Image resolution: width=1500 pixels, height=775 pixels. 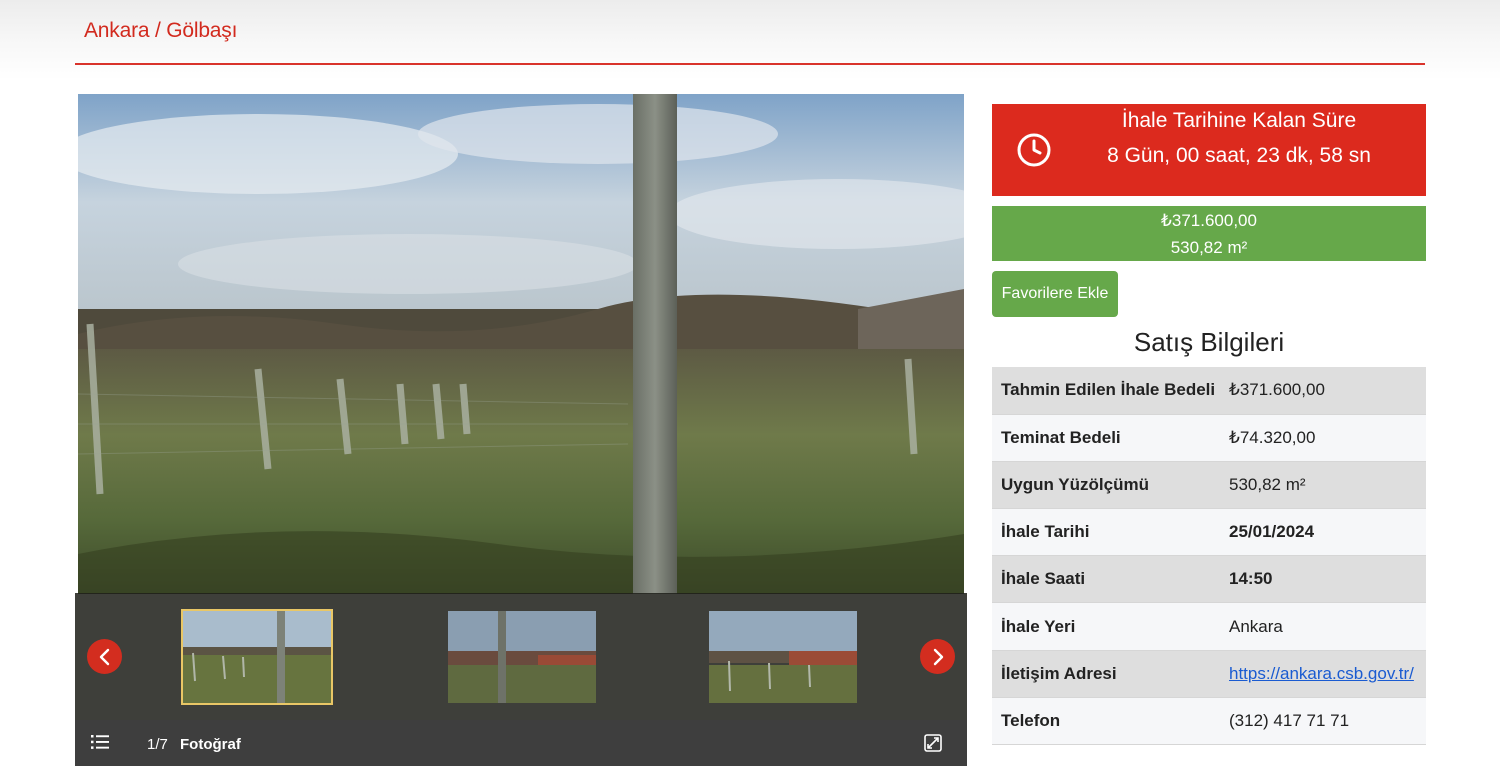 I want to click on info-key: Uygun Yüzölçümü, so click(x=1075, y=484).